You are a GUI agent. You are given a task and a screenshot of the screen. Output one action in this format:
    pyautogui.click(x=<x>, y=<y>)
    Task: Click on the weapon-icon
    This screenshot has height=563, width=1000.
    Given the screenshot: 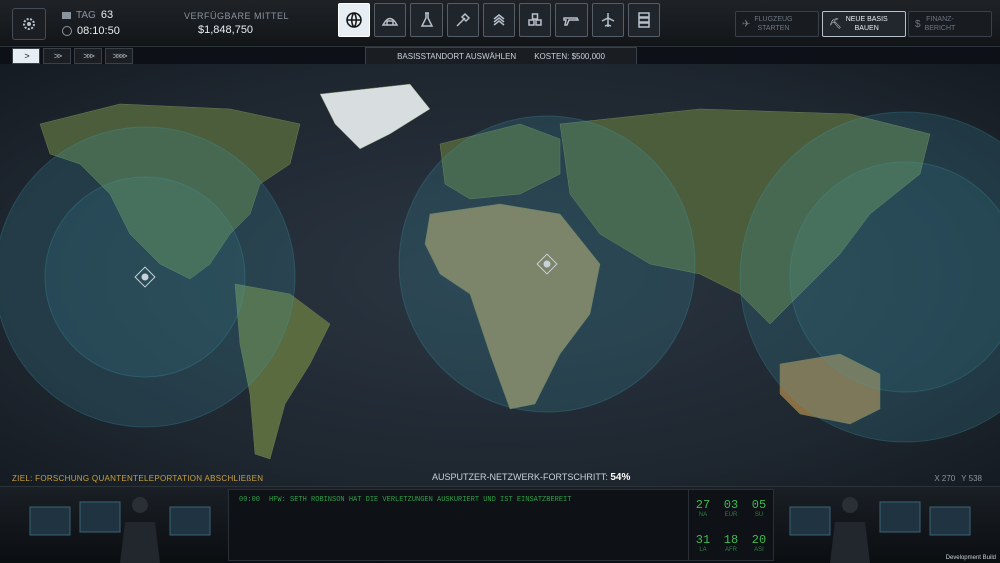 What is the action you would take?
    pyautogui.click(x=571, y=21)
    